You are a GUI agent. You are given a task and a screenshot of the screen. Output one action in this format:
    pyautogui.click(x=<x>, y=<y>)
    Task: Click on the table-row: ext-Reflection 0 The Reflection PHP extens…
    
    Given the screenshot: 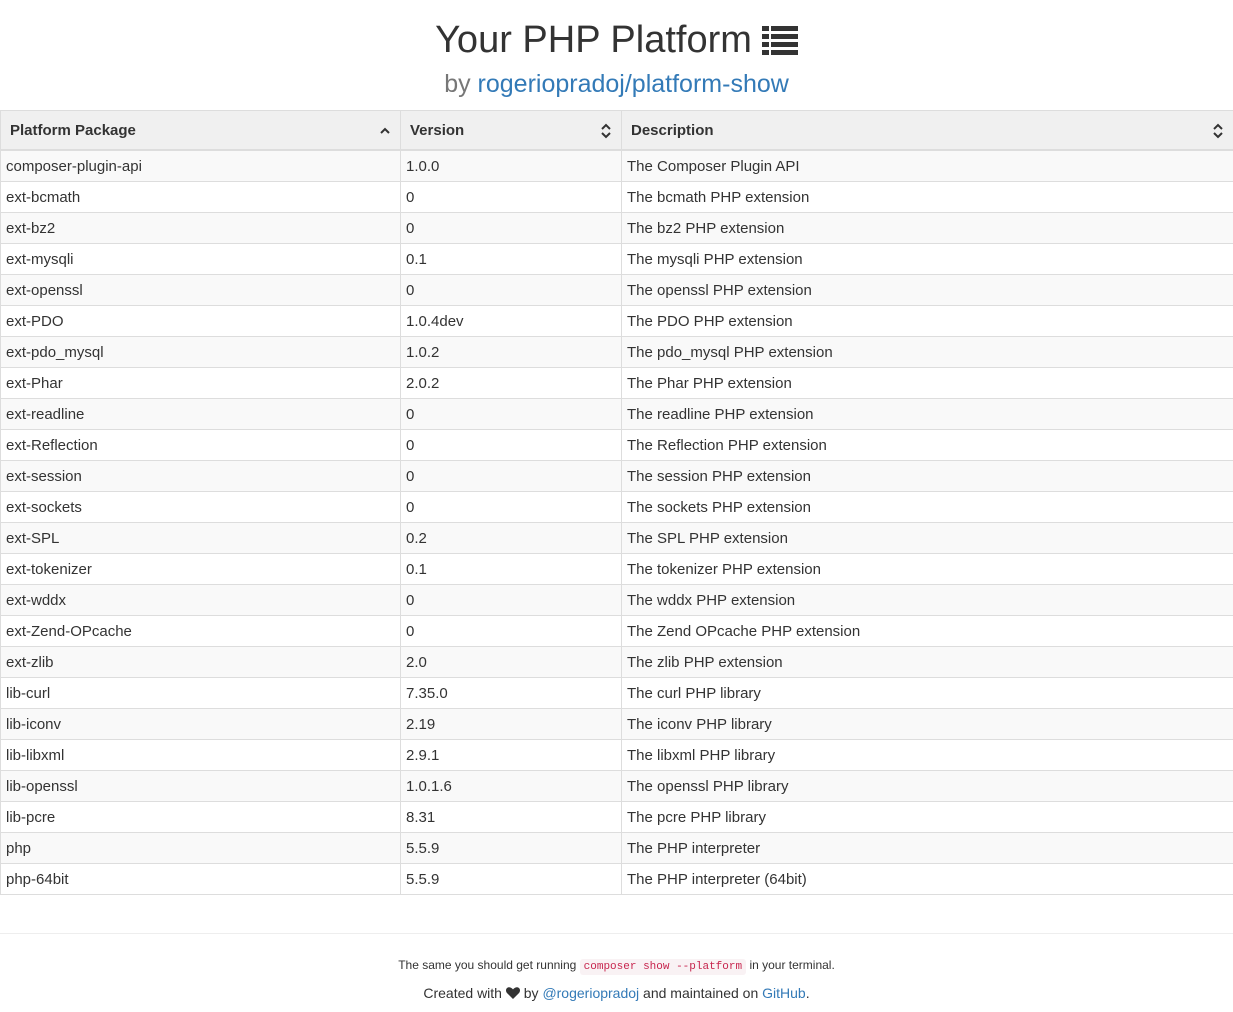 What is the action you would take?
    pyautogui.click(x=616, y=445)
    